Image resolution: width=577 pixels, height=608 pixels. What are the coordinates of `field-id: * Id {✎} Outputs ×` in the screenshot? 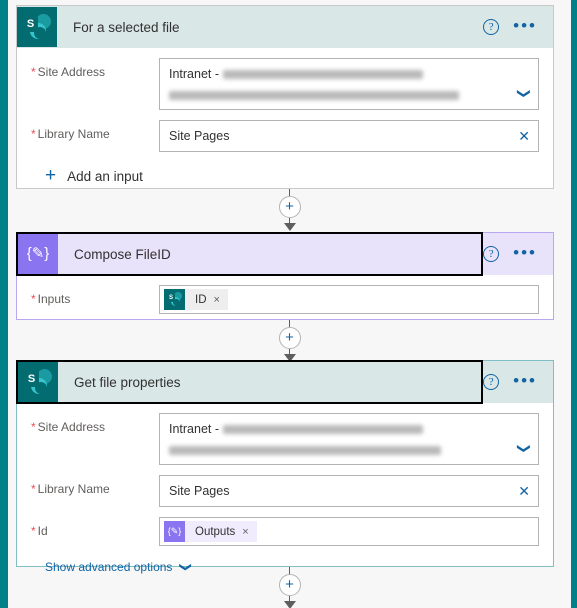 It's located at (285, 531).